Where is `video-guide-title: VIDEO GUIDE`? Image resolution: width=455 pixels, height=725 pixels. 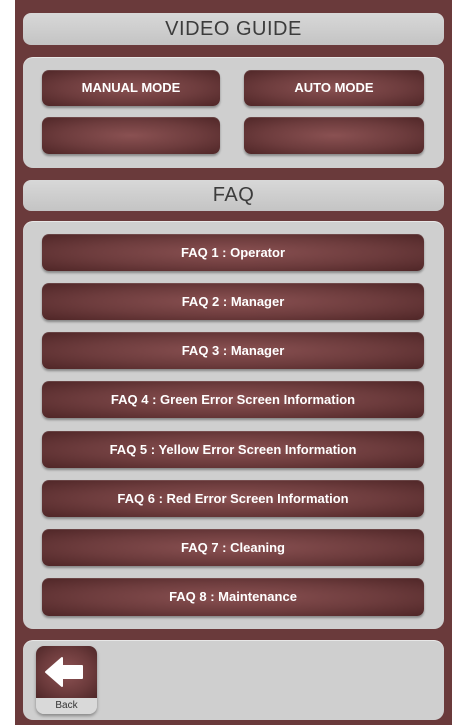
video-guide-title: VIDEO GUIDE is located at coordinates (233, 29).